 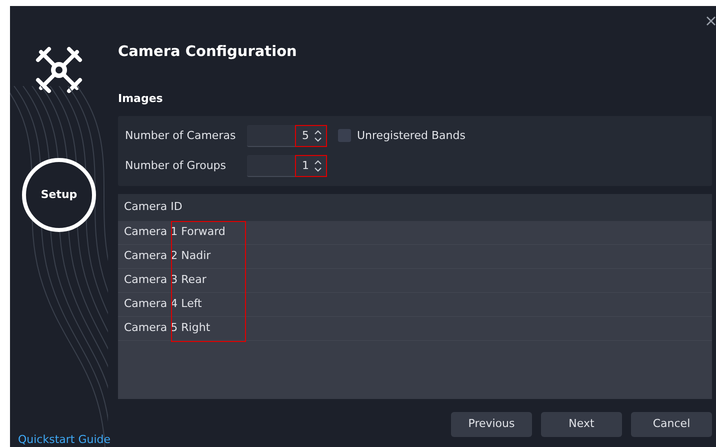 I want to click on table-cell-text: Camera 1 Forward, so click(x=175, y=232).